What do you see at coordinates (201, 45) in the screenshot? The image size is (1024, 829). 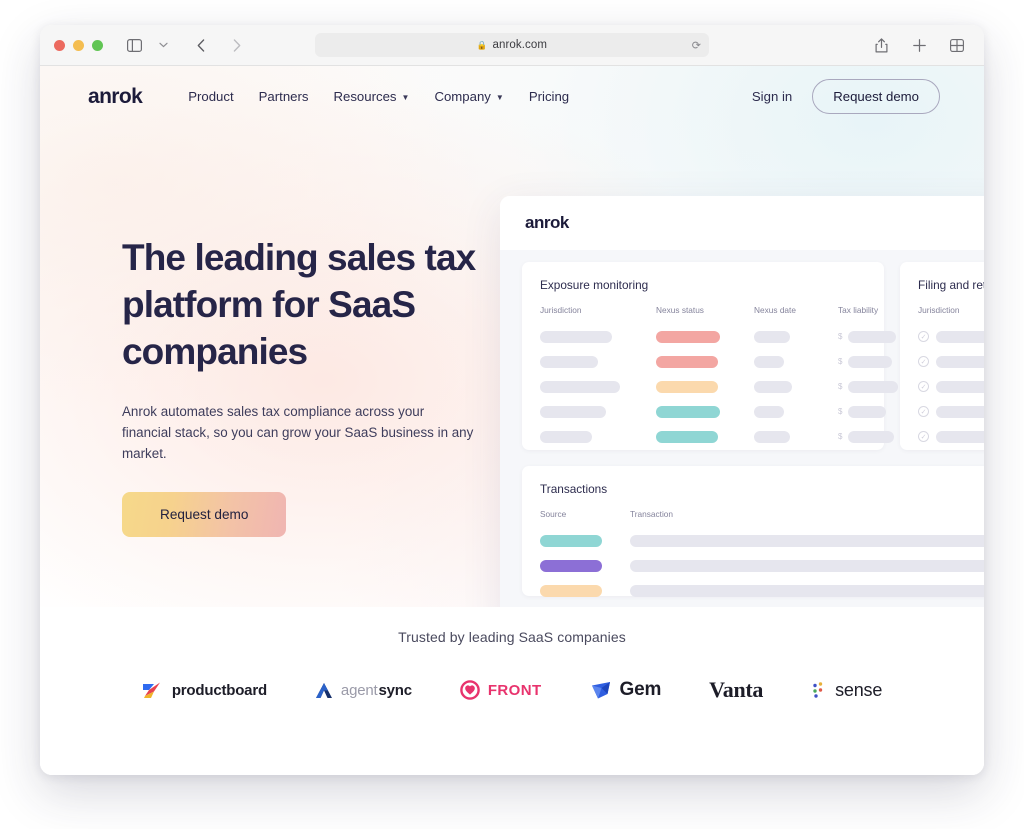 I see `back-arrow-icon` at bounding box center [201, 45].